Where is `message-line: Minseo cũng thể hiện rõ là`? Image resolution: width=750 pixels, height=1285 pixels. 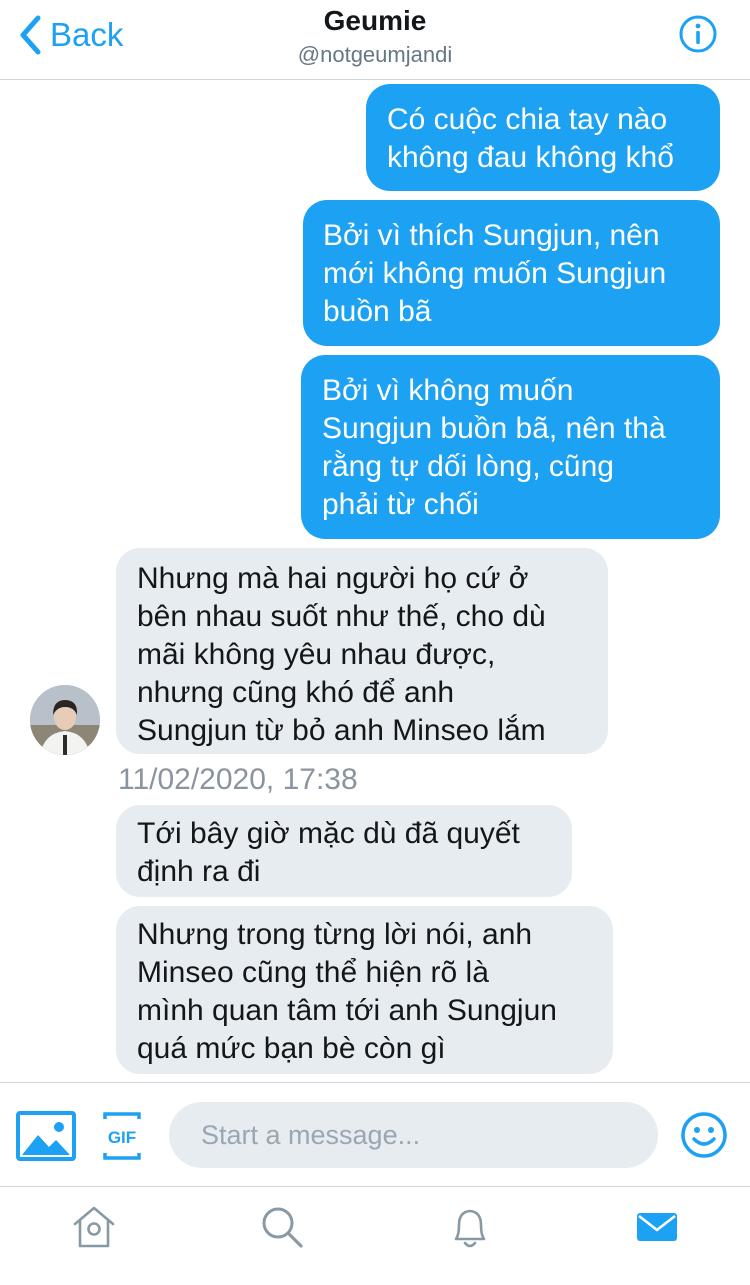
message-line: Minseo cũng thể hiện rõ là is located at coordinates (313, 972).